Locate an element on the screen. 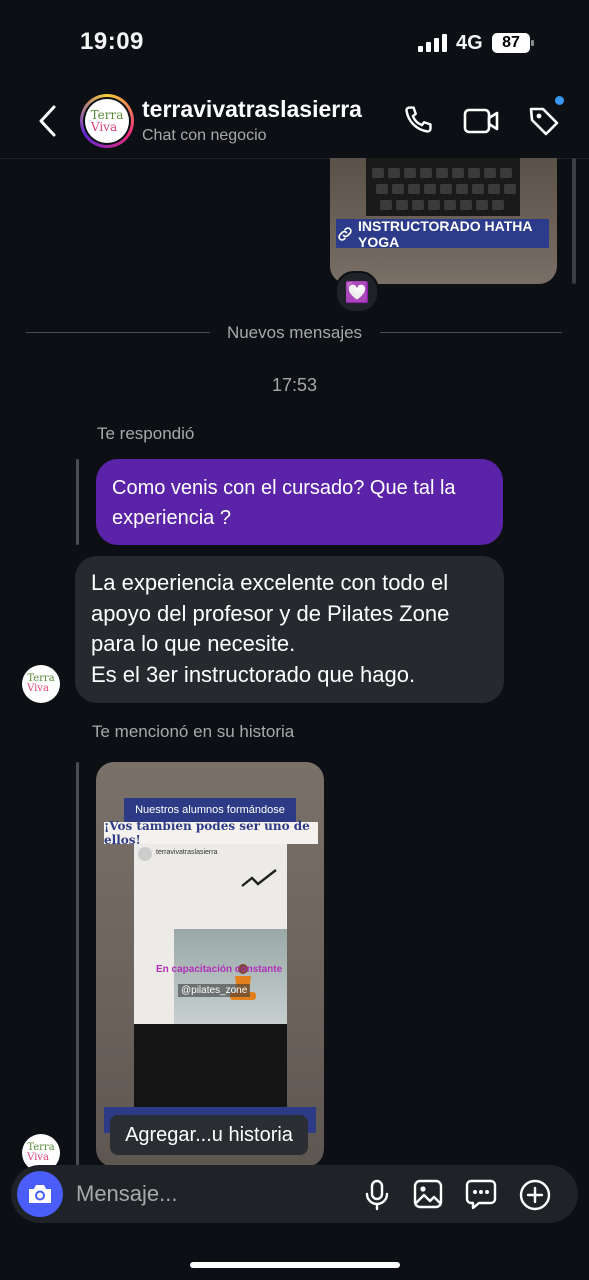 The height and width of the screenshot is (1280, 589). heart-reaction-icon: 💟 is located at coordinates (357, 292).